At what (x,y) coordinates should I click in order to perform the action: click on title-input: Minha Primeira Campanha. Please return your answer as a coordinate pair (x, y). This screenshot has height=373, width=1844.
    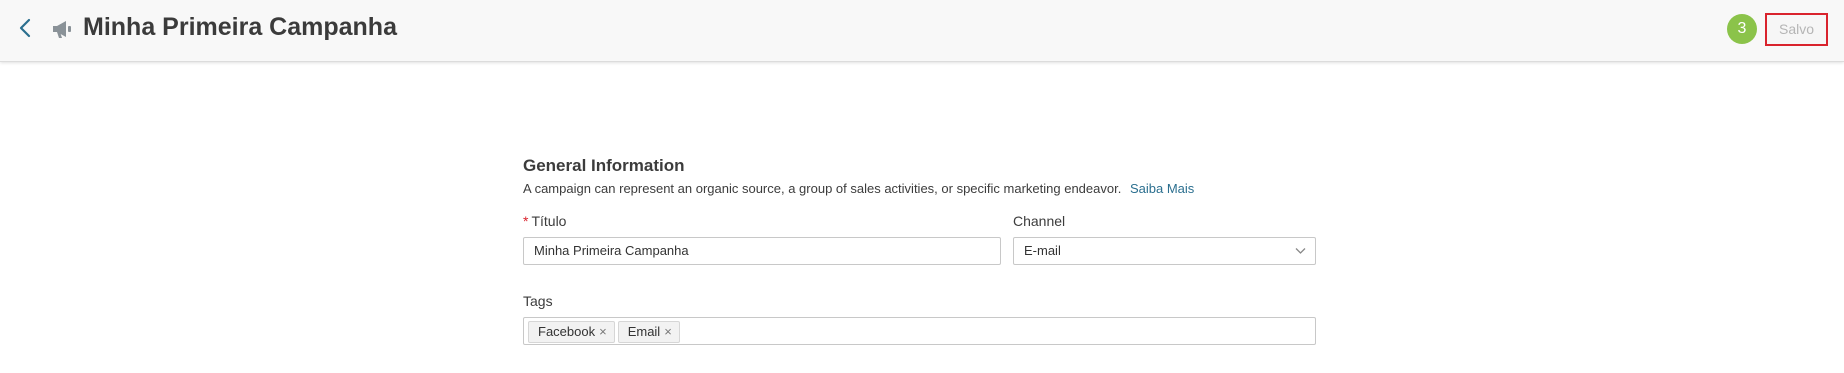
    Looking at the image, I should click on (762, 251).